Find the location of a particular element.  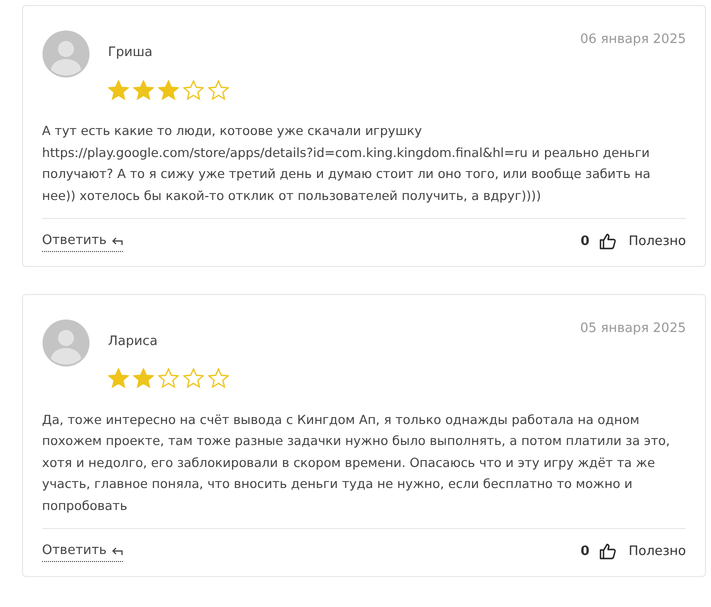

author-name: Гриша is located at coordinates (131, 53).